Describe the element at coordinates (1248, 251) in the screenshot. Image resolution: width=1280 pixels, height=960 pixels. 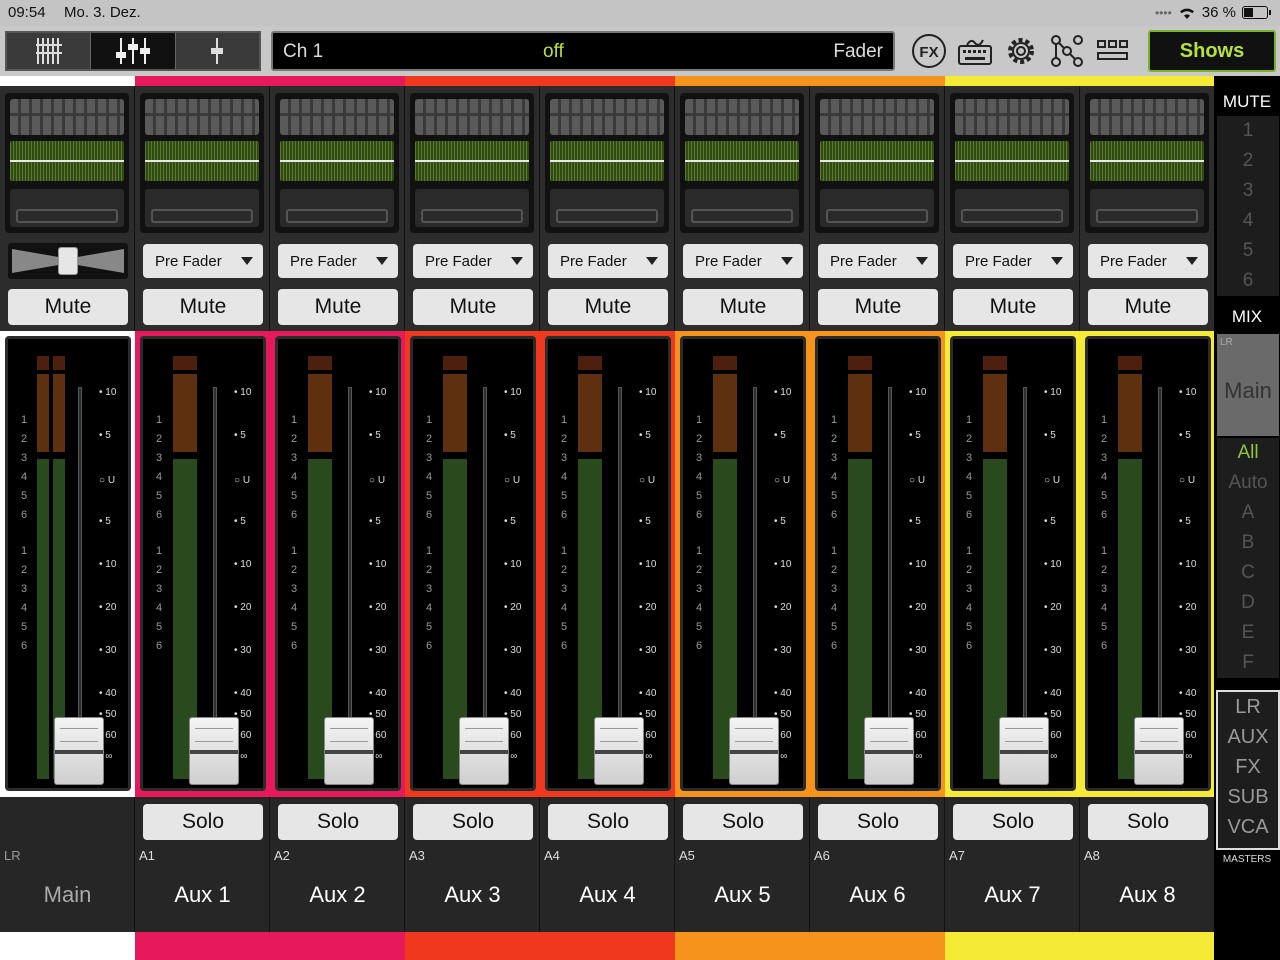
I see `mute-group-5: 5` at that location.